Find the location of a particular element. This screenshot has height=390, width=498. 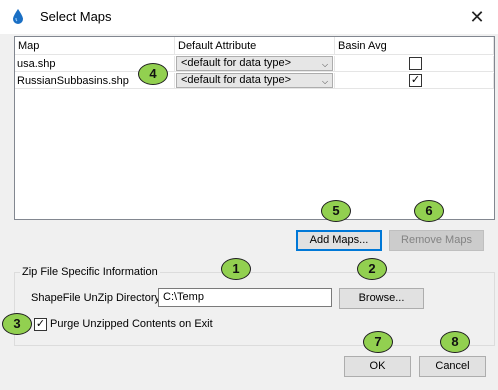

ok-button: OK is located at coordinates (377, 366).